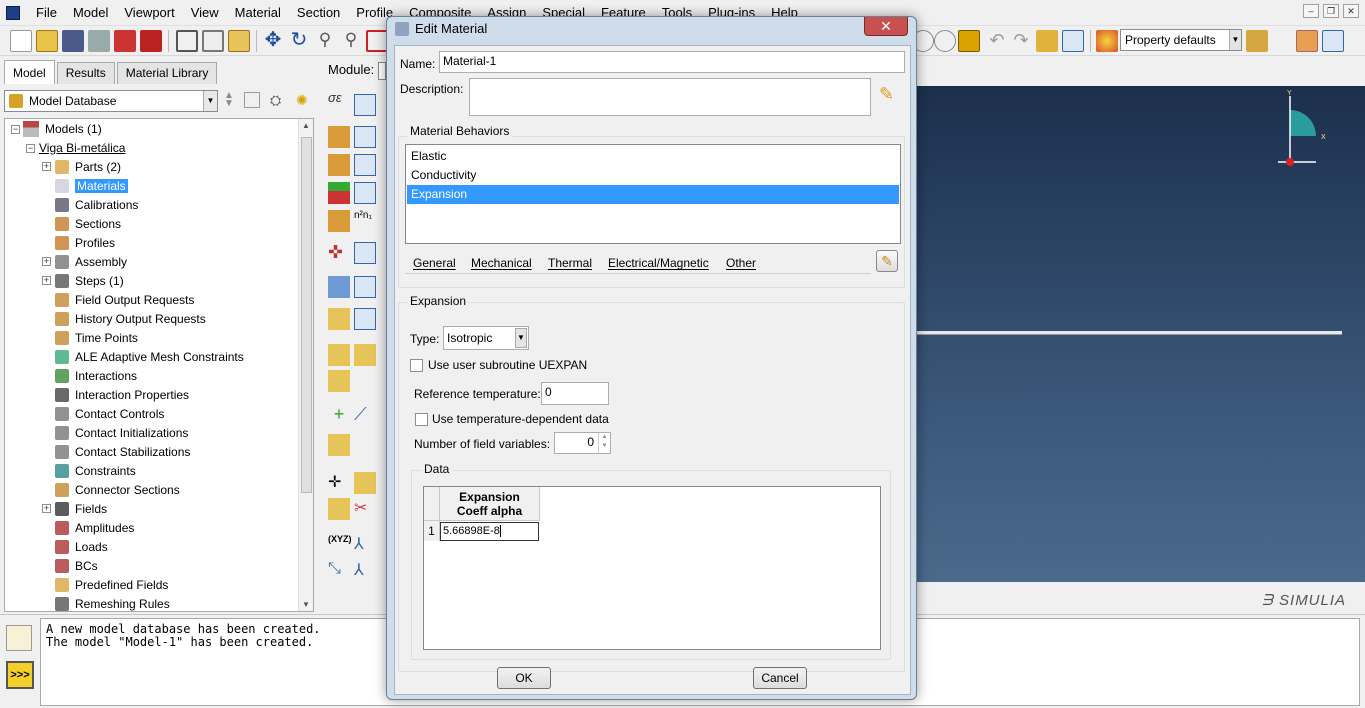 Image resolution: width=1365 pixels, height=708 pixels. Describe the element at coordinates (339, 445) in the screenshot. I see `datum-grid-icon` at that location.